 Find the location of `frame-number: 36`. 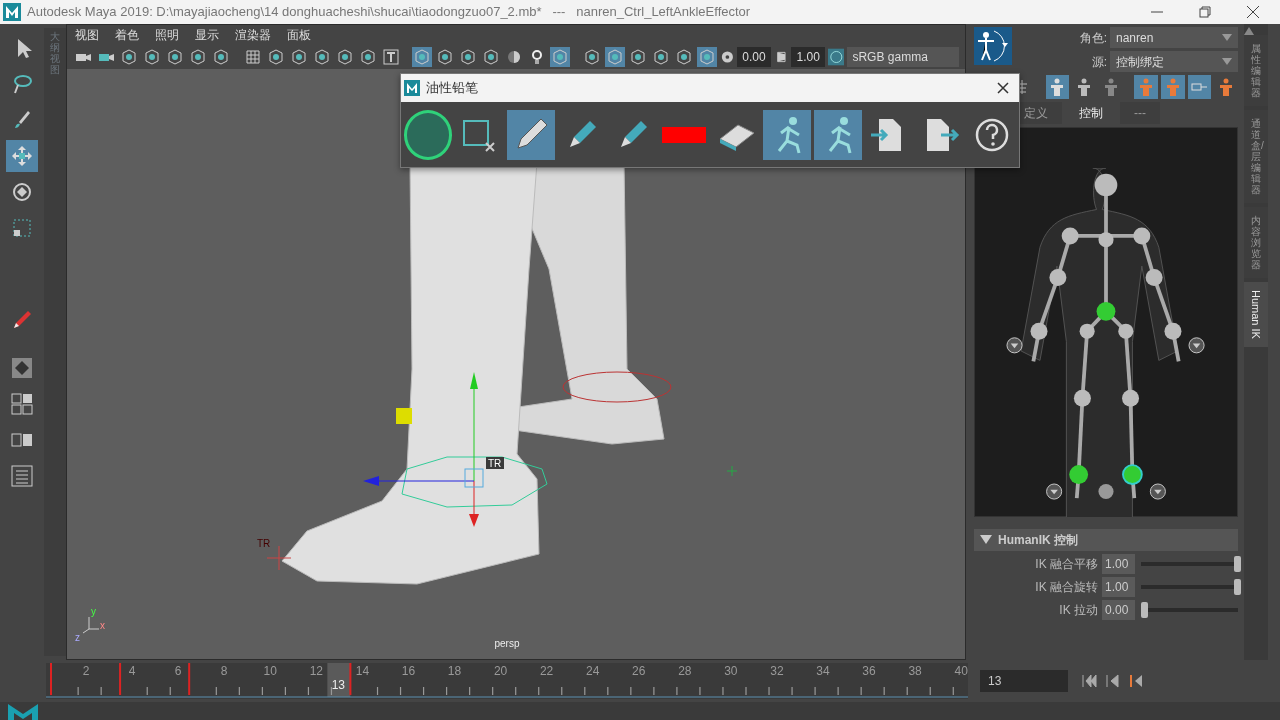

frame-number: 36 is located at coordinates (869, 671).